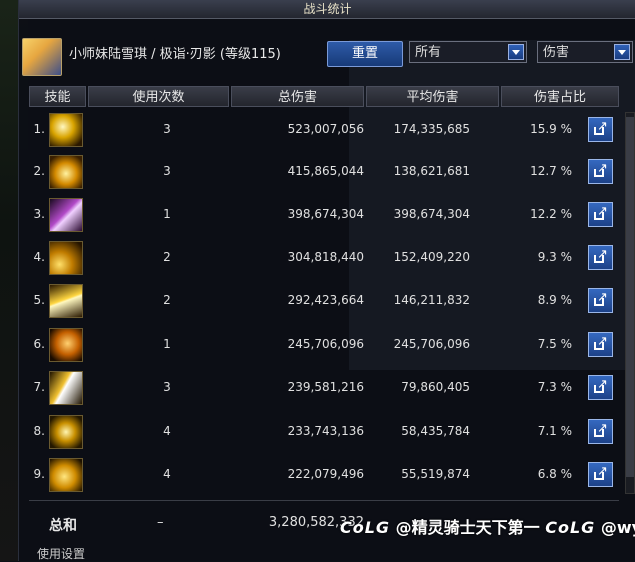 The width and height of the screenshot is (635, 562). What do you see at coordinates (39, 344) in the screenshot?
I see `row-rank: 6.` at bounding box center [39, 344].